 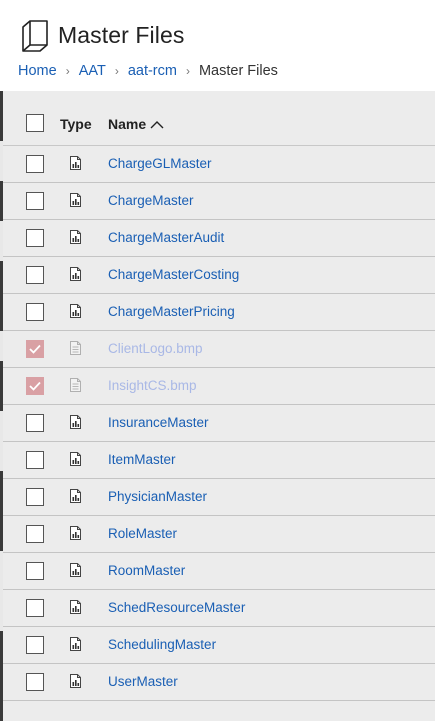 What do you see at coordinates (219, 534) in the screenshot?
I see `file-row: RoleMaster` at bounding box center [219, 534].